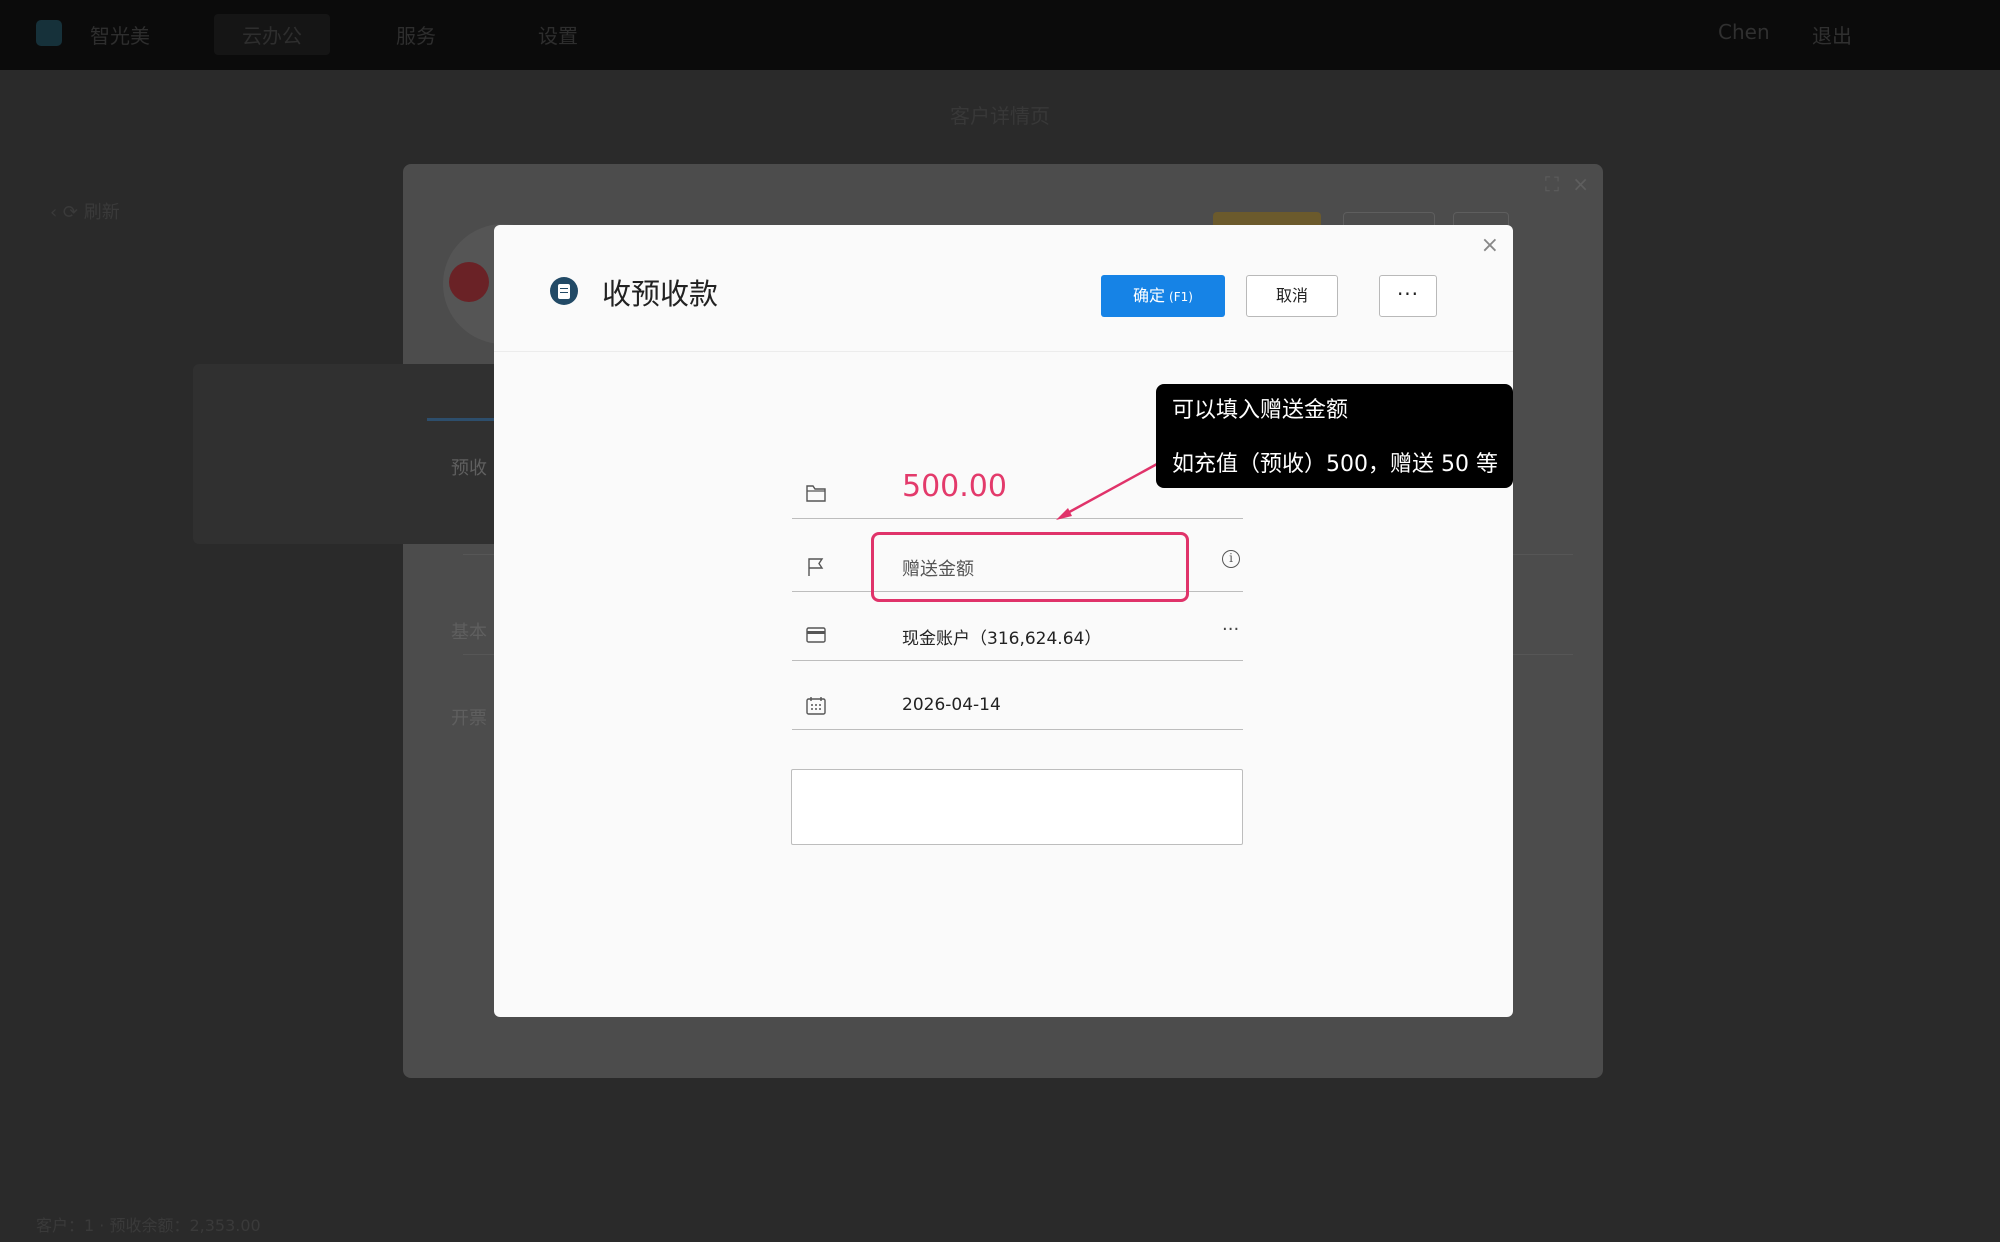  What do you see at coordinates (1490, 245) in the screenshot?
I see `dialog-close-icon: ×` at bounding box center [1490, 245].